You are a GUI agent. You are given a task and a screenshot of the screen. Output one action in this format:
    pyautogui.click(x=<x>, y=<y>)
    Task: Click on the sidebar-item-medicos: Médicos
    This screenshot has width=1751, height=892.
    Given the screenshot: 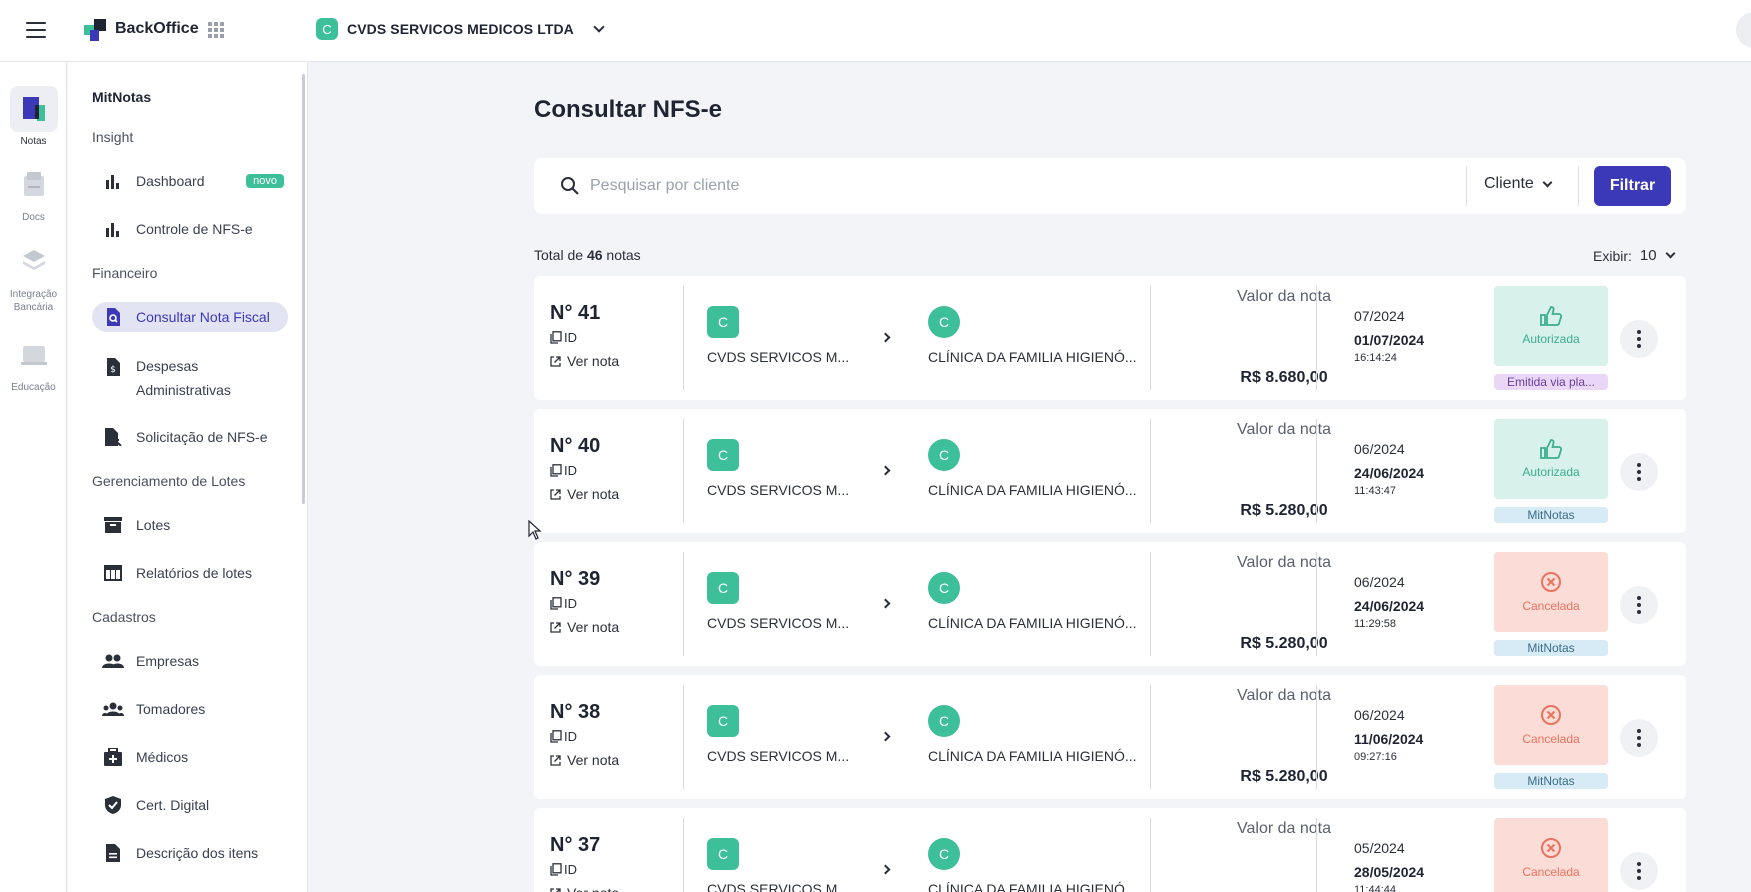 What is the action you would take?
    pyautogui.click(x=190, y=757)
    